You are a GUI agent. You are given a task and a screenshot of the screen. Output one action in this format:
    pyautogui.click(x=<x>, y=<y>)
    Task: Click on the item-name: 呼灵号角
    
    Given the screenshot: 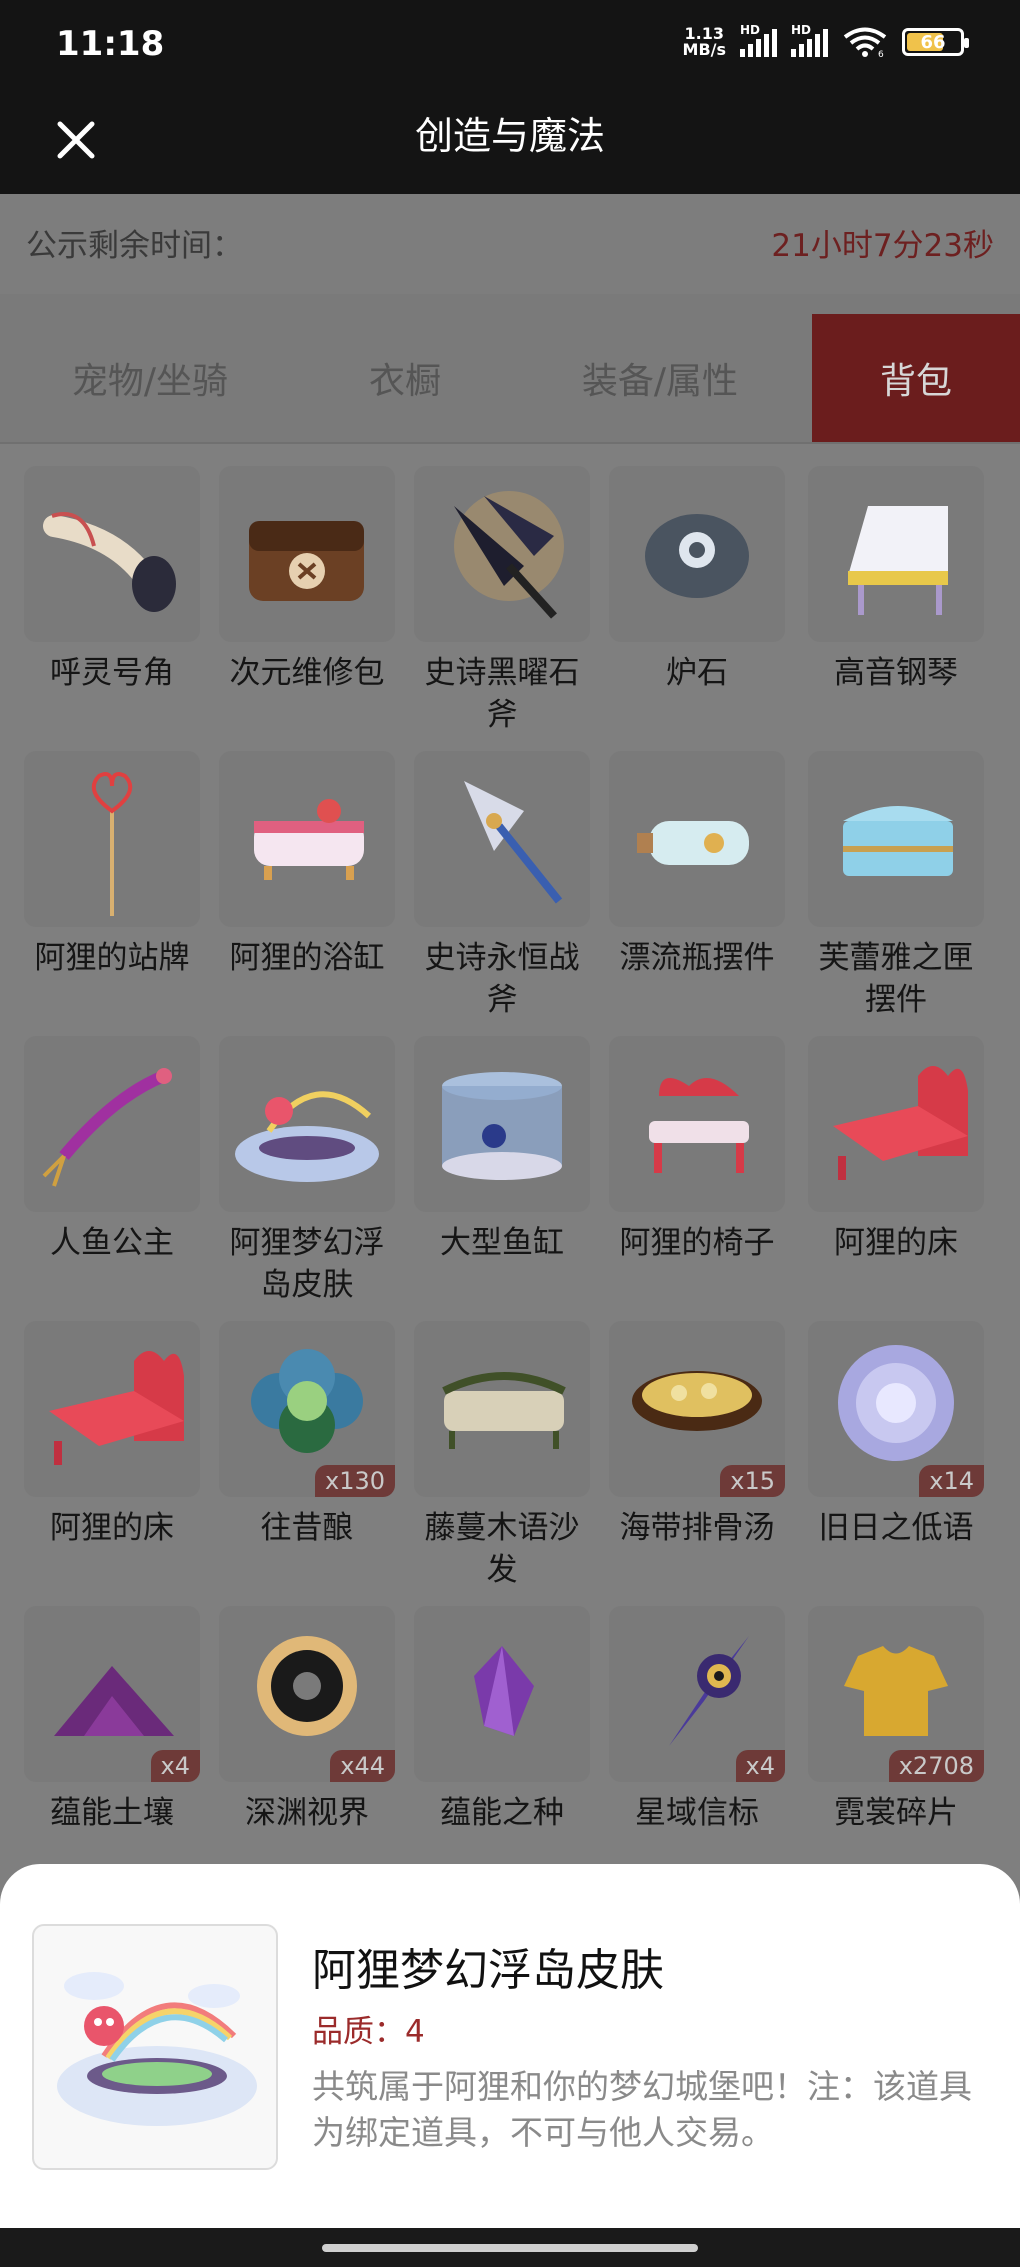 What is the action you would take?
    pyautogui.click(x=112, y=673)
    